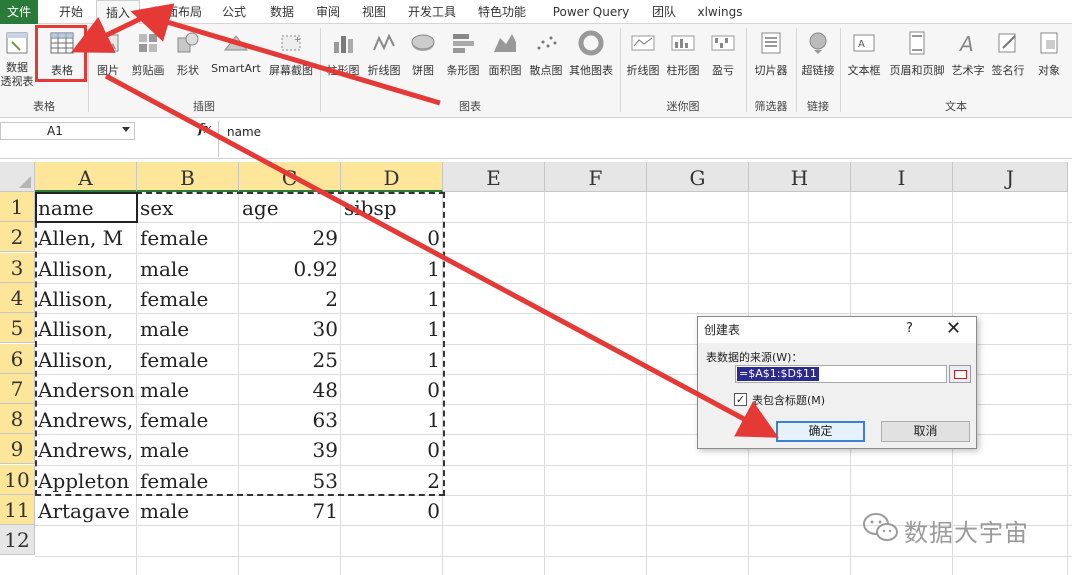  What do you see at coordinates (423, 42) in the screenshot?
I see `pie-chart-icon` at bounding box center [423, 42].